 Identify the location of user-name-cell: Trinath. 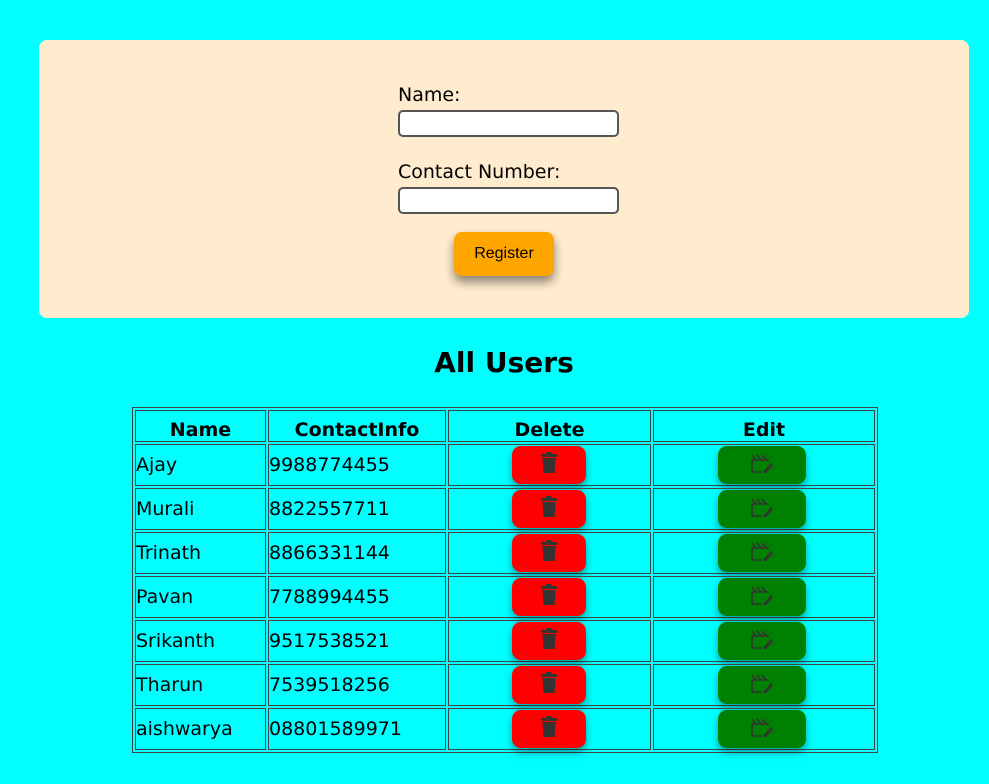
(200, 553).